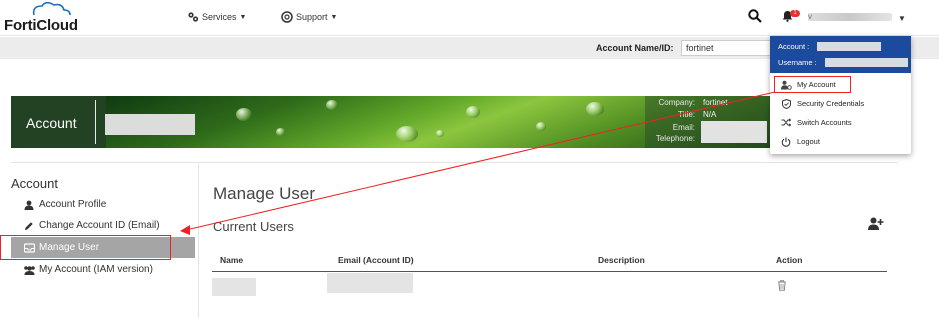 This screenshot has width=939, height=318. I want to click on logo-text: FortiCloud, so click(41, 25).